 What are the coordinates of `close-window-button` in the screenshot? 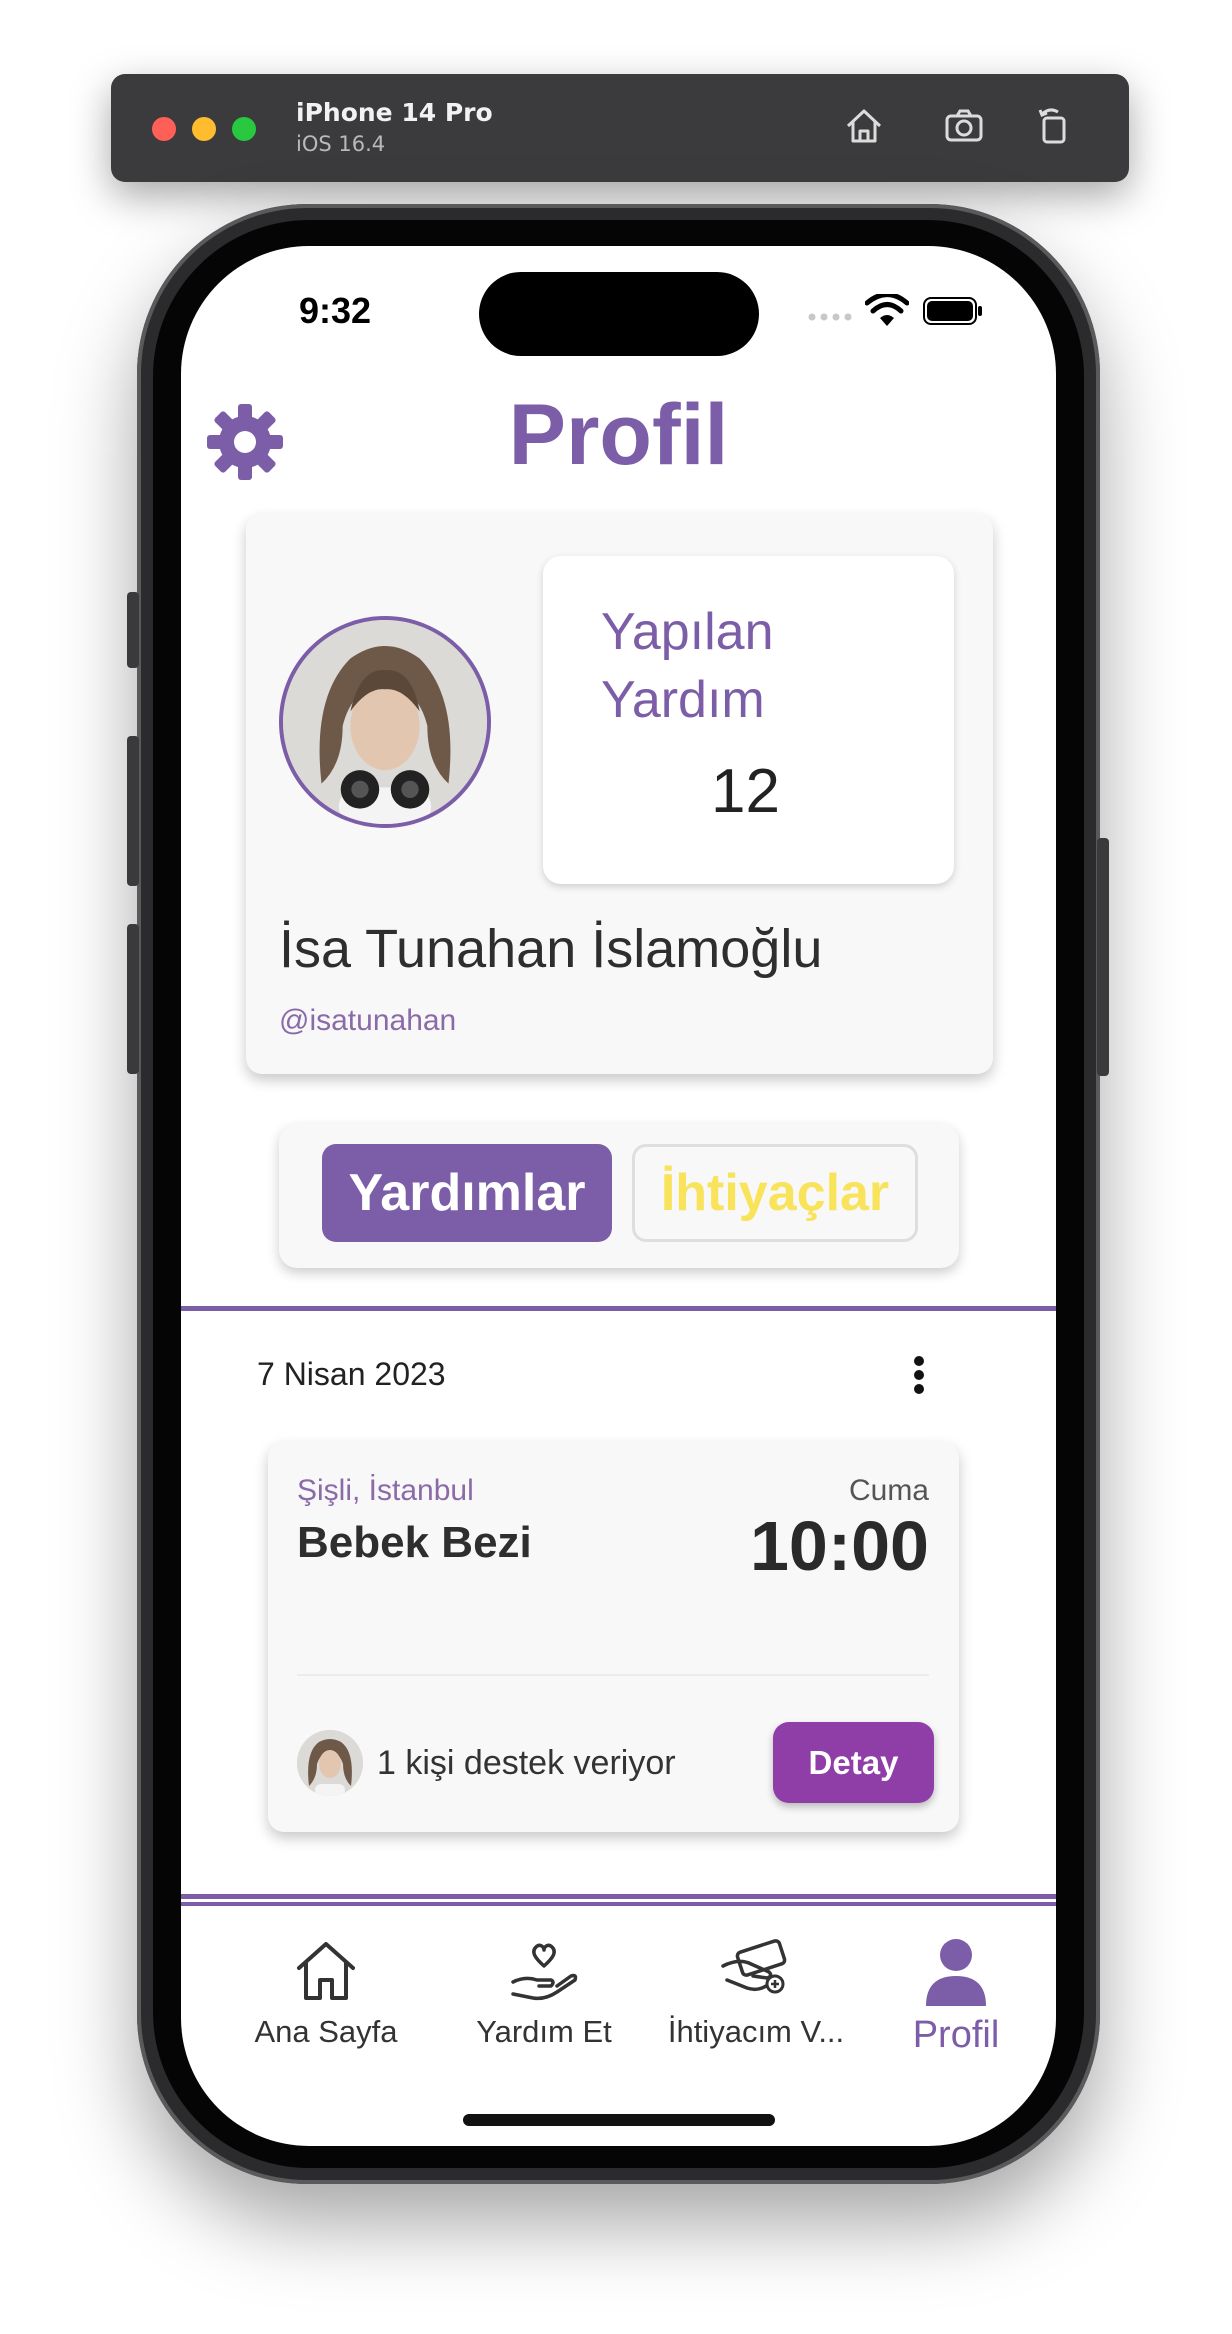 It's located at (164, 129).